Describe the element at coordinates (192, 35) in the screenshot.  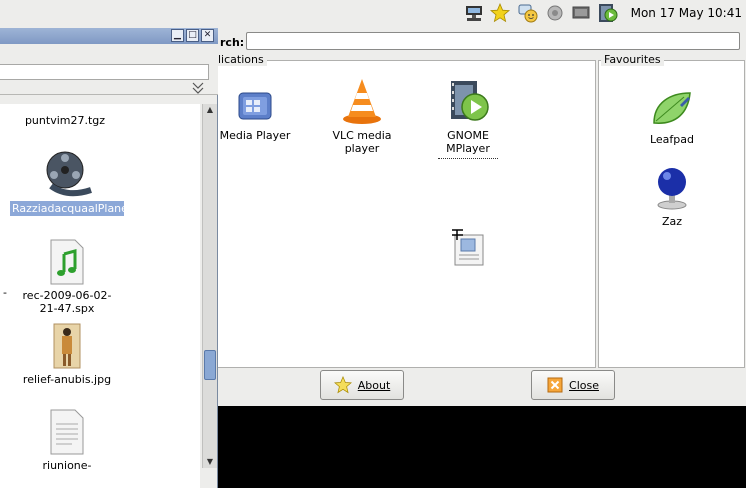
I see `maximize-button: □` at that location.